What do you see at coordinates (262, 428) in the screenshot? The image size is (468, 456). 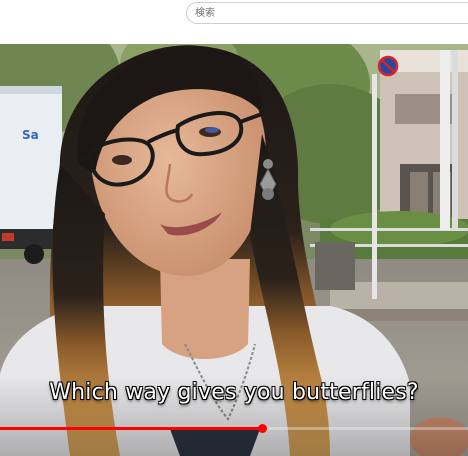 I see `scrubber-handle` at bounding box center [262, 428].